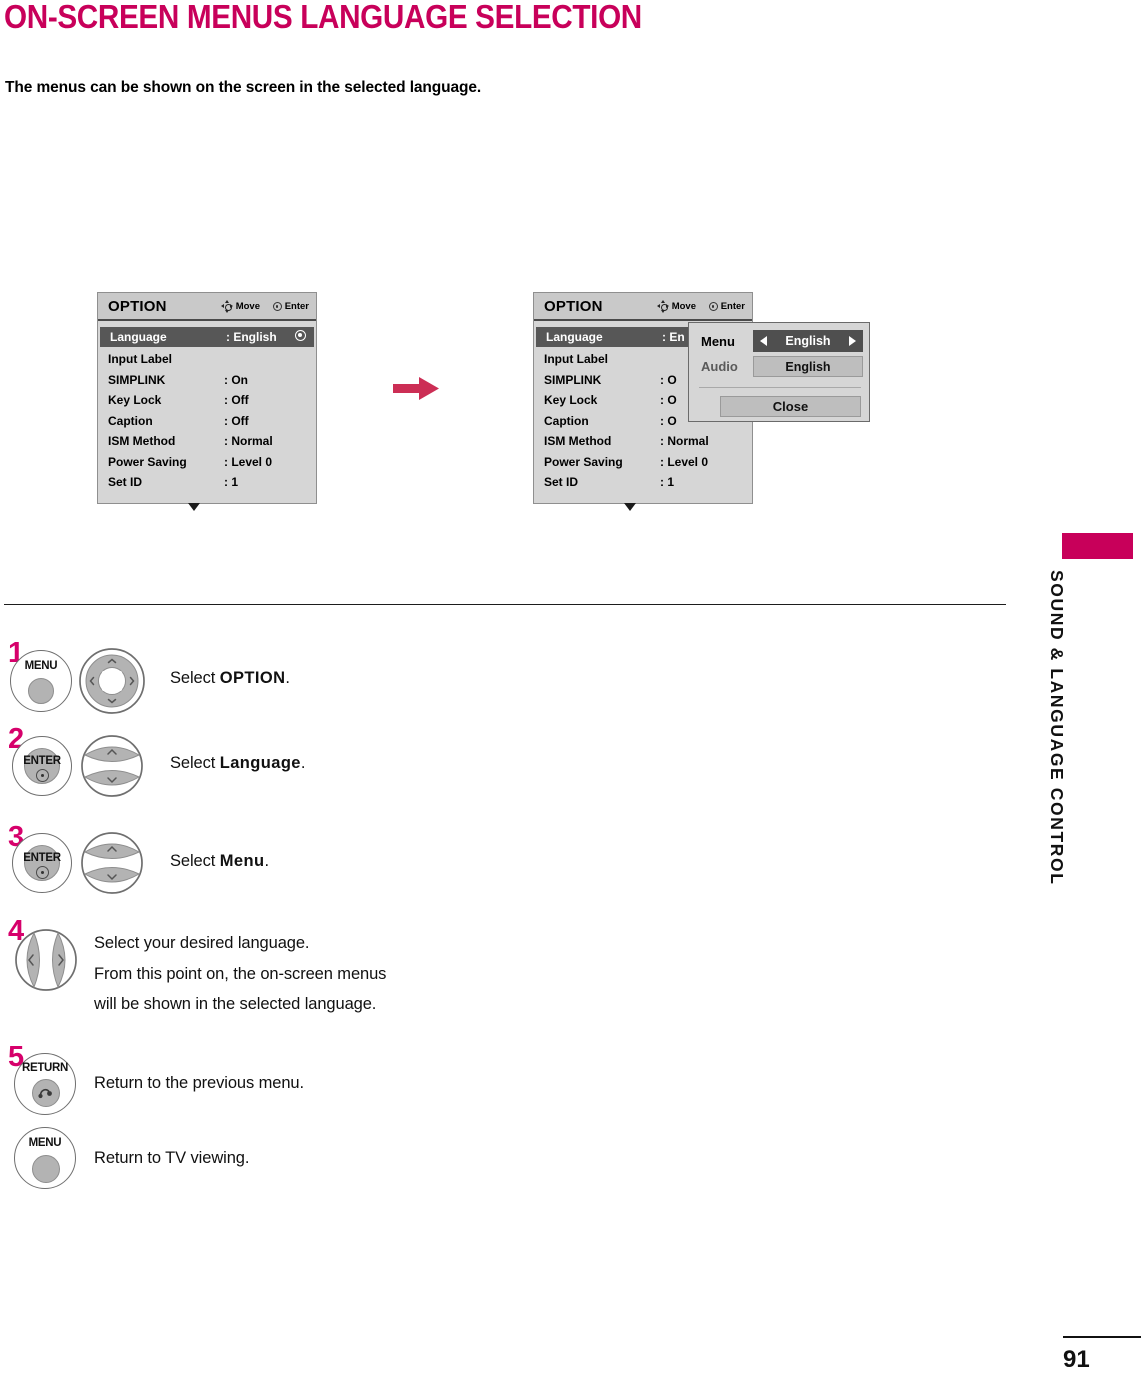 The width and height of the screenshot is (1141, 1390). What do you see at coordinates (252, 678) in the screenshot?
I see `step-1-text-bold: OPTION` at bounding box center [252, 678].